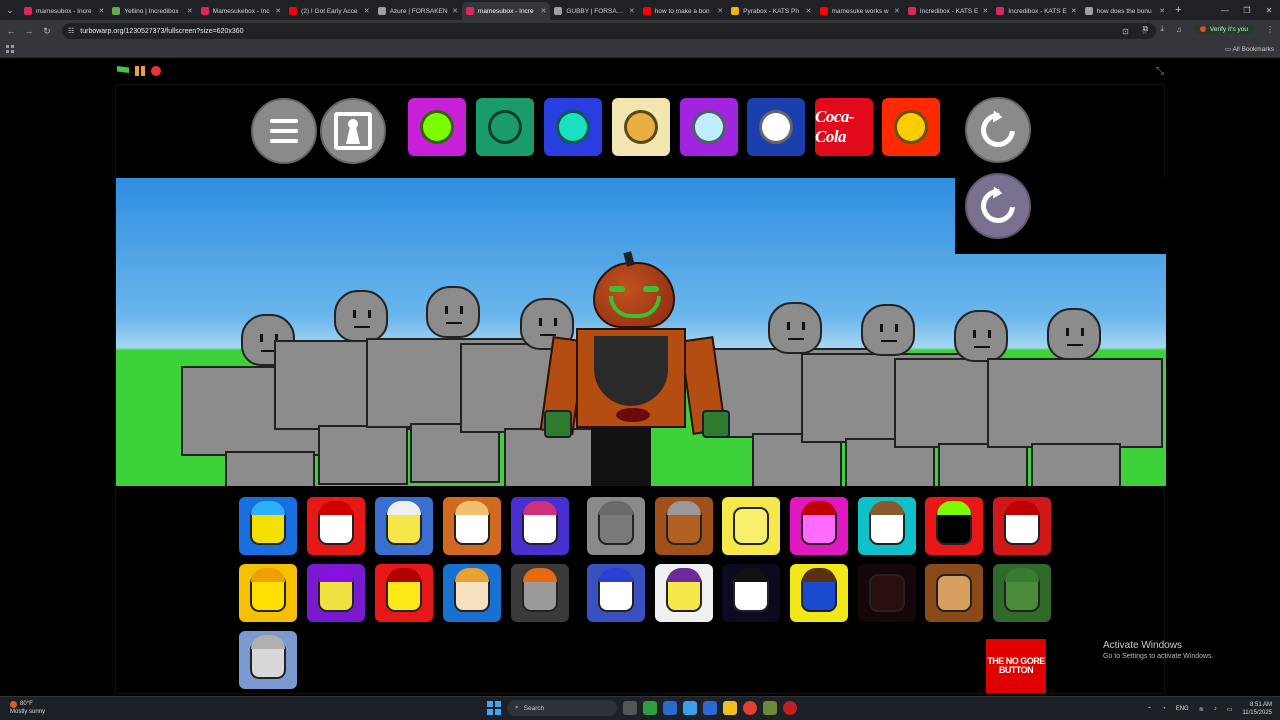  Describe the element at coordinates (954, 593) in the screenshot. I see `brown-tan-icon` at that location.